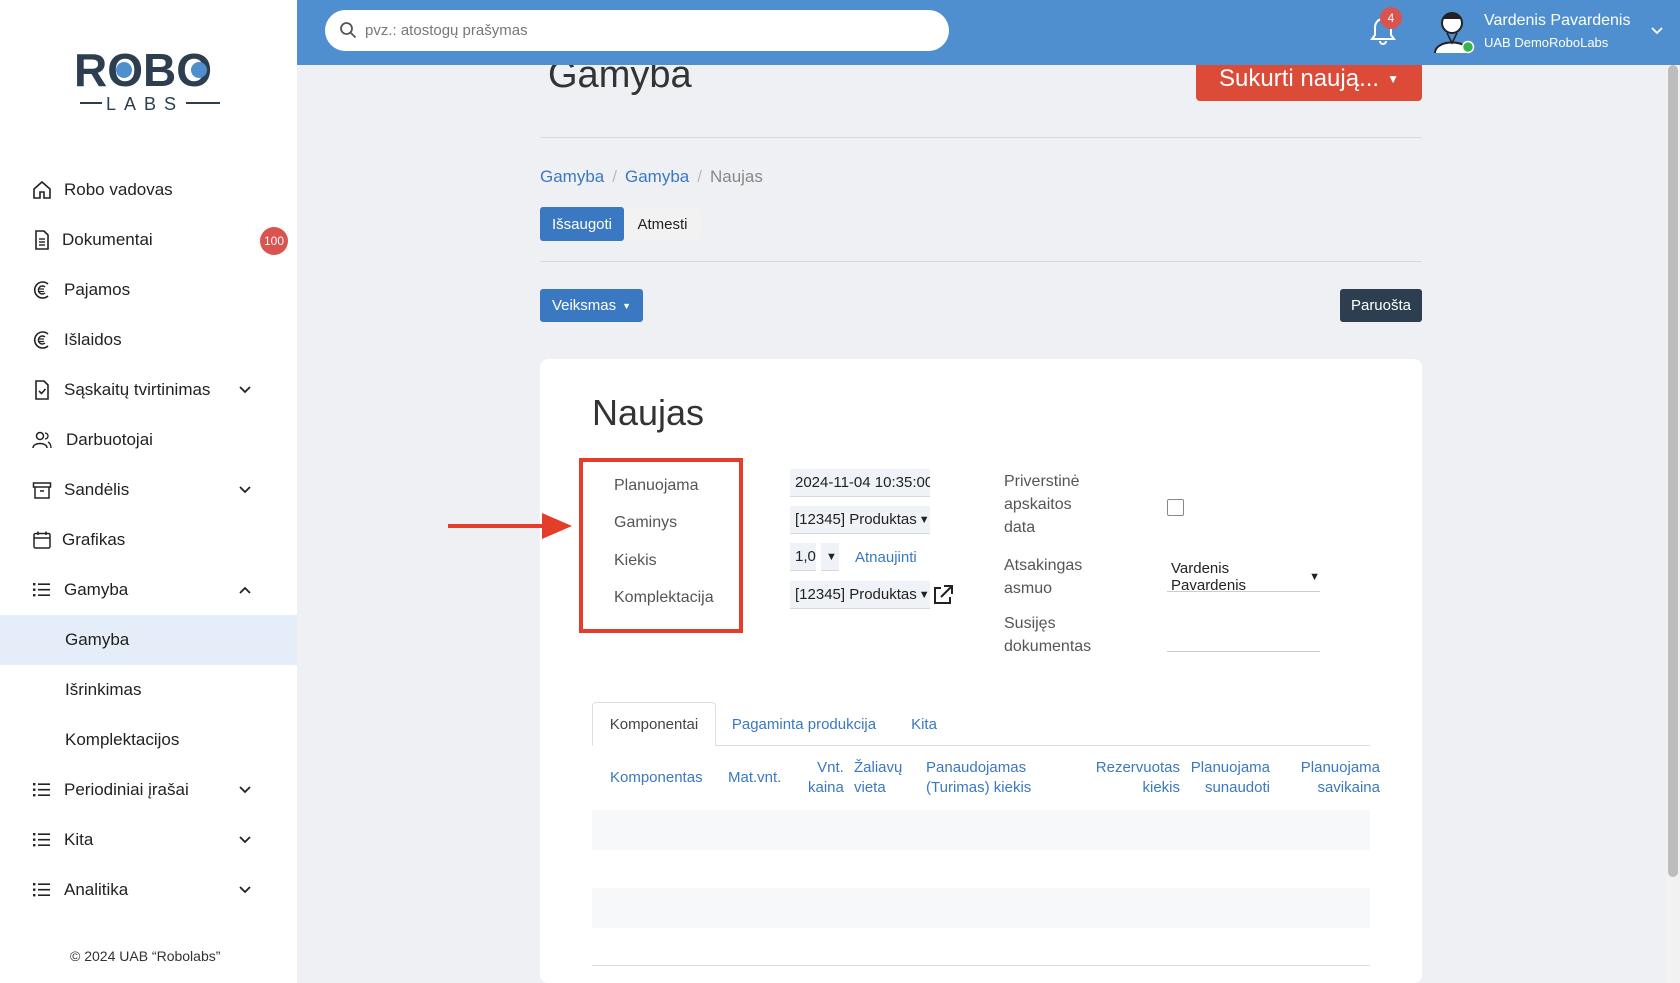  Describe the element at coordinates (1315, 778) in the screenshot. I see `col-header-planuojama-savikaina: Planuojama savikaina` at that location.